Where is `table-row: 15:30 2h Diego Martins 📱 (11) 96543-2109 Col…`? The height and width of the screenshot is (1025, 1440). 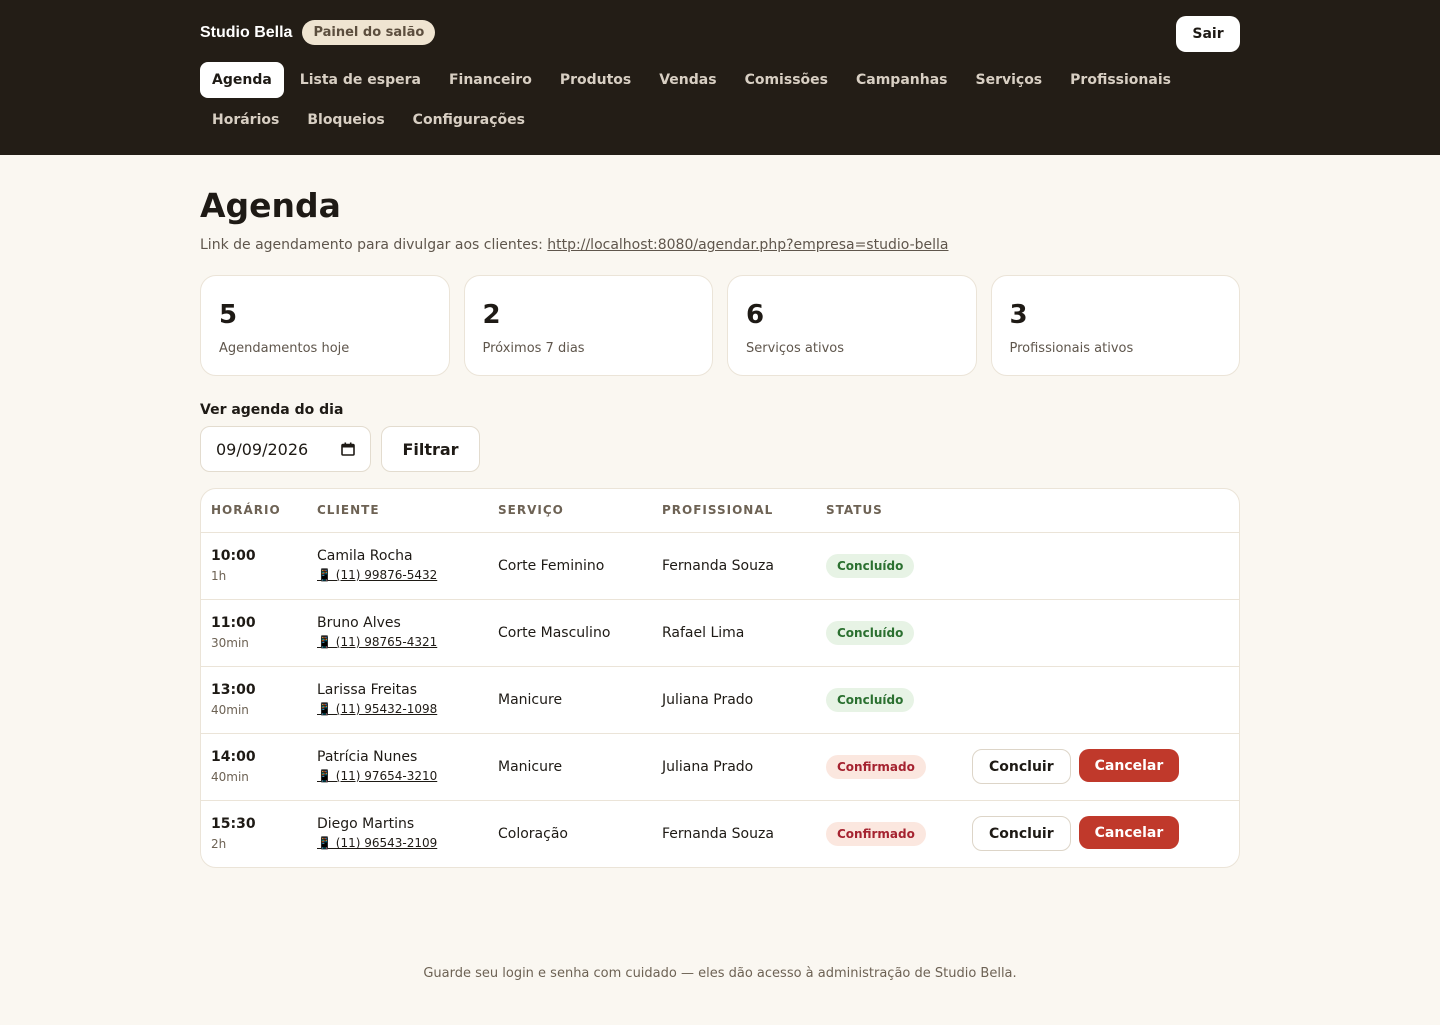
table-row: 15:30 2h Diego Martins 📱 (11) 96543-2109 Col… is located at coordinates (720, 833).